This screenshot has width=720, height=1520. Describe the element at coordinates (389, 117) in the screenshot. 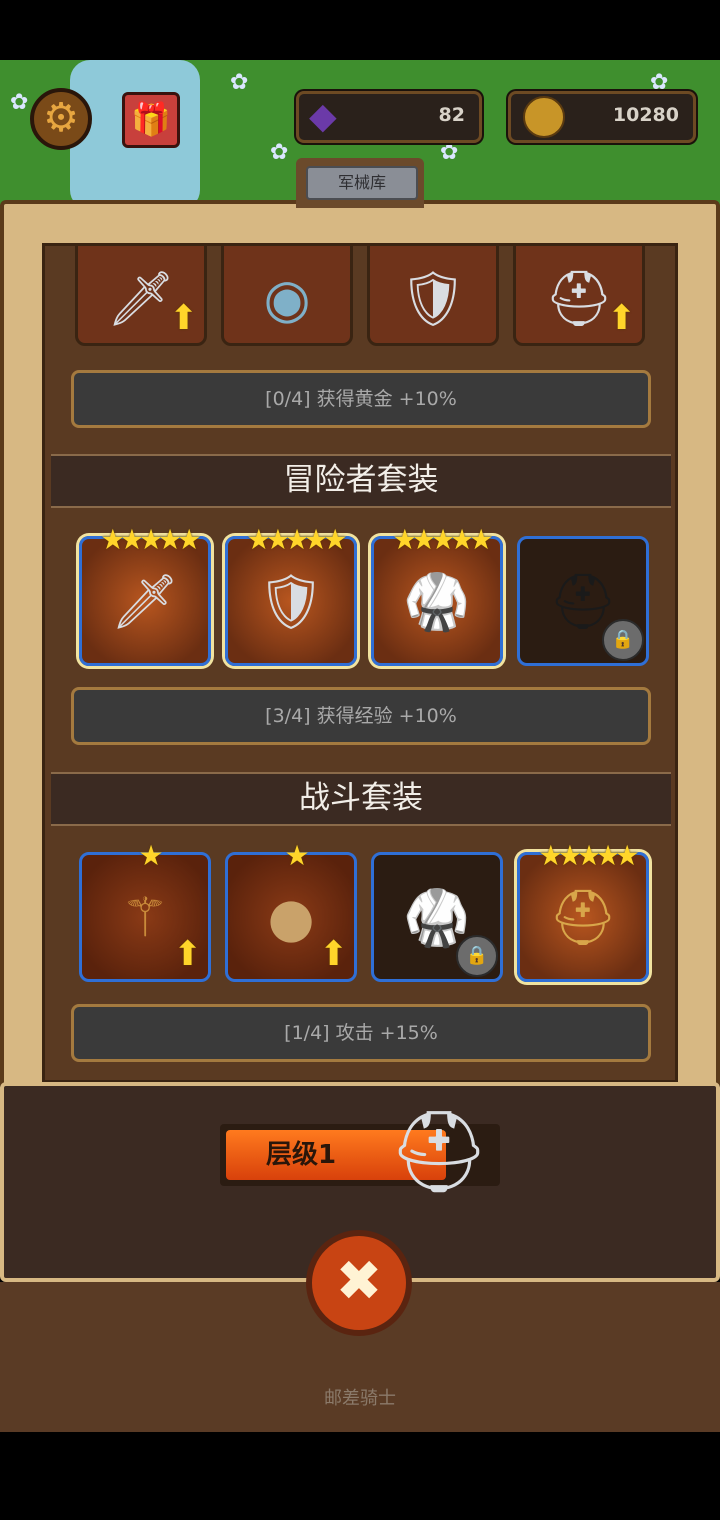

I see `gem-counter: ◆ 82` at that location.